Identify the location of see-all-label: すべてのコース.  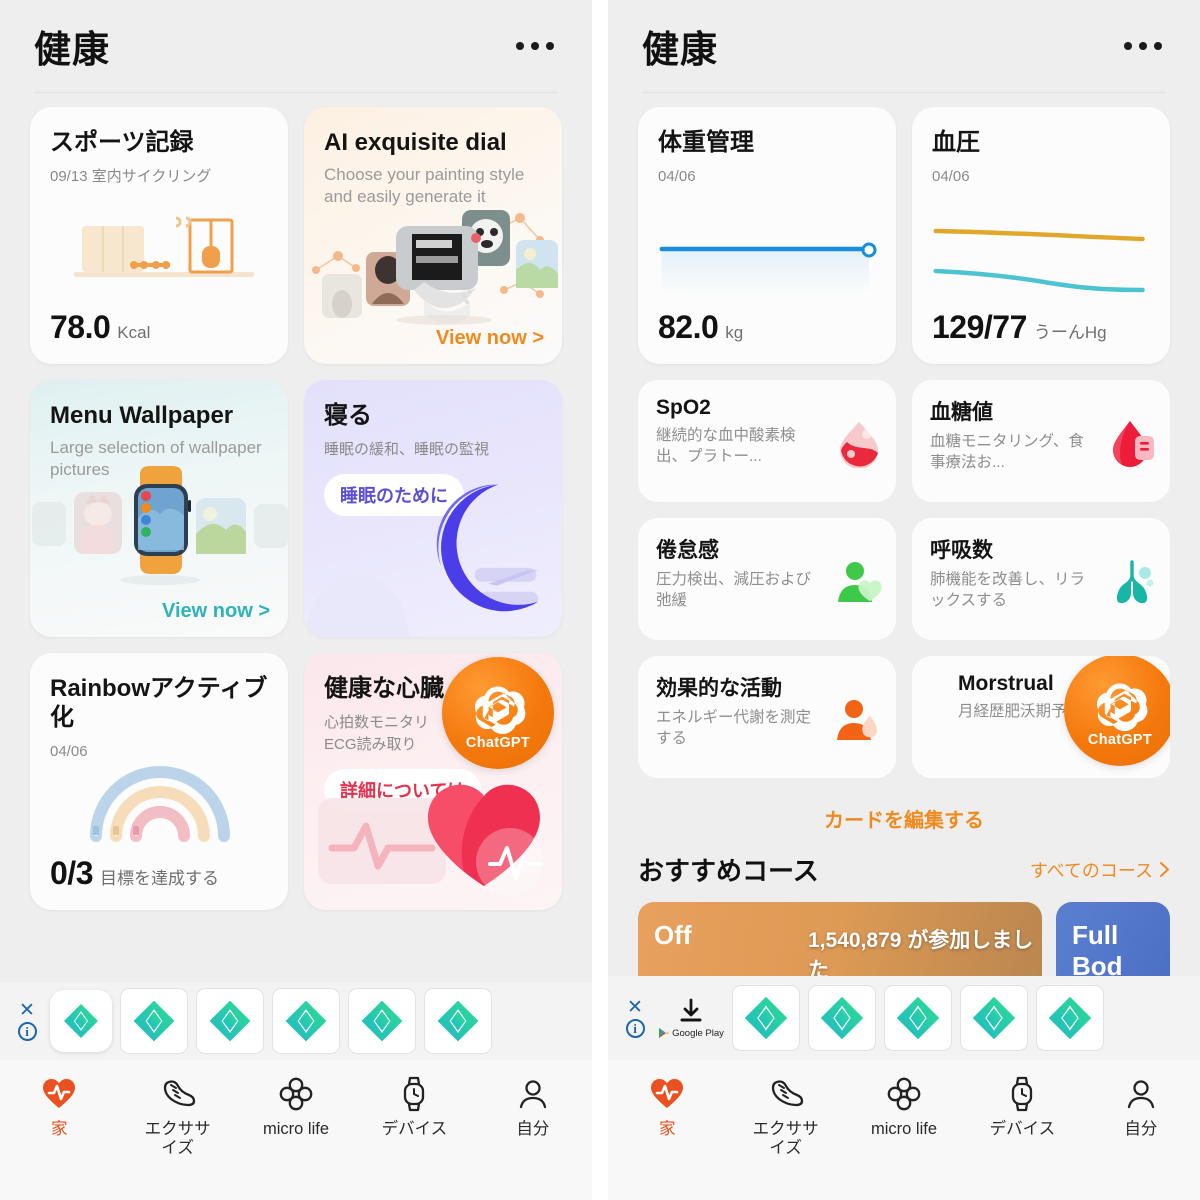
(1091, 870).